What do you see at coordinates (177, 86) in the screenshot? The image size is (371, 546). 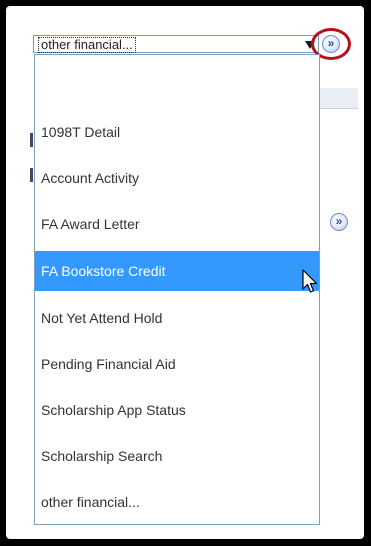 I see `list-item-blank` at bounding box center [177, 86].